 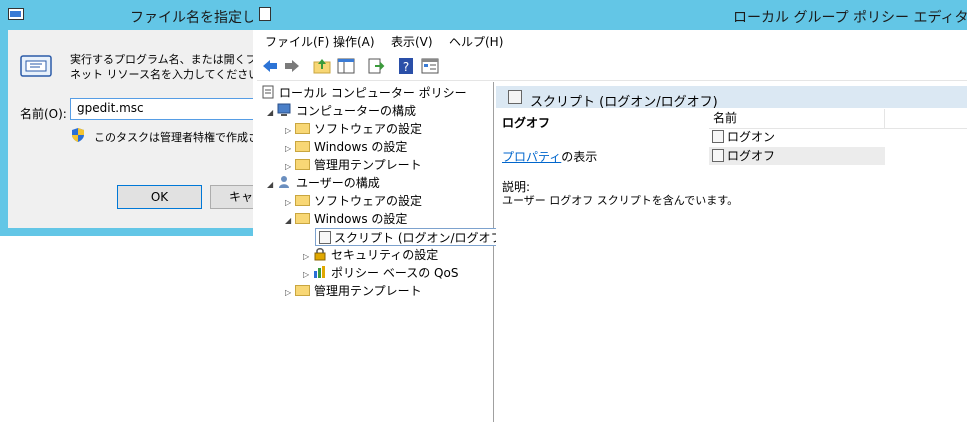 What do you see at coordinates (376, 66) in the screenshot?
I see `export-list-icon` at bounding box center [376, 66].